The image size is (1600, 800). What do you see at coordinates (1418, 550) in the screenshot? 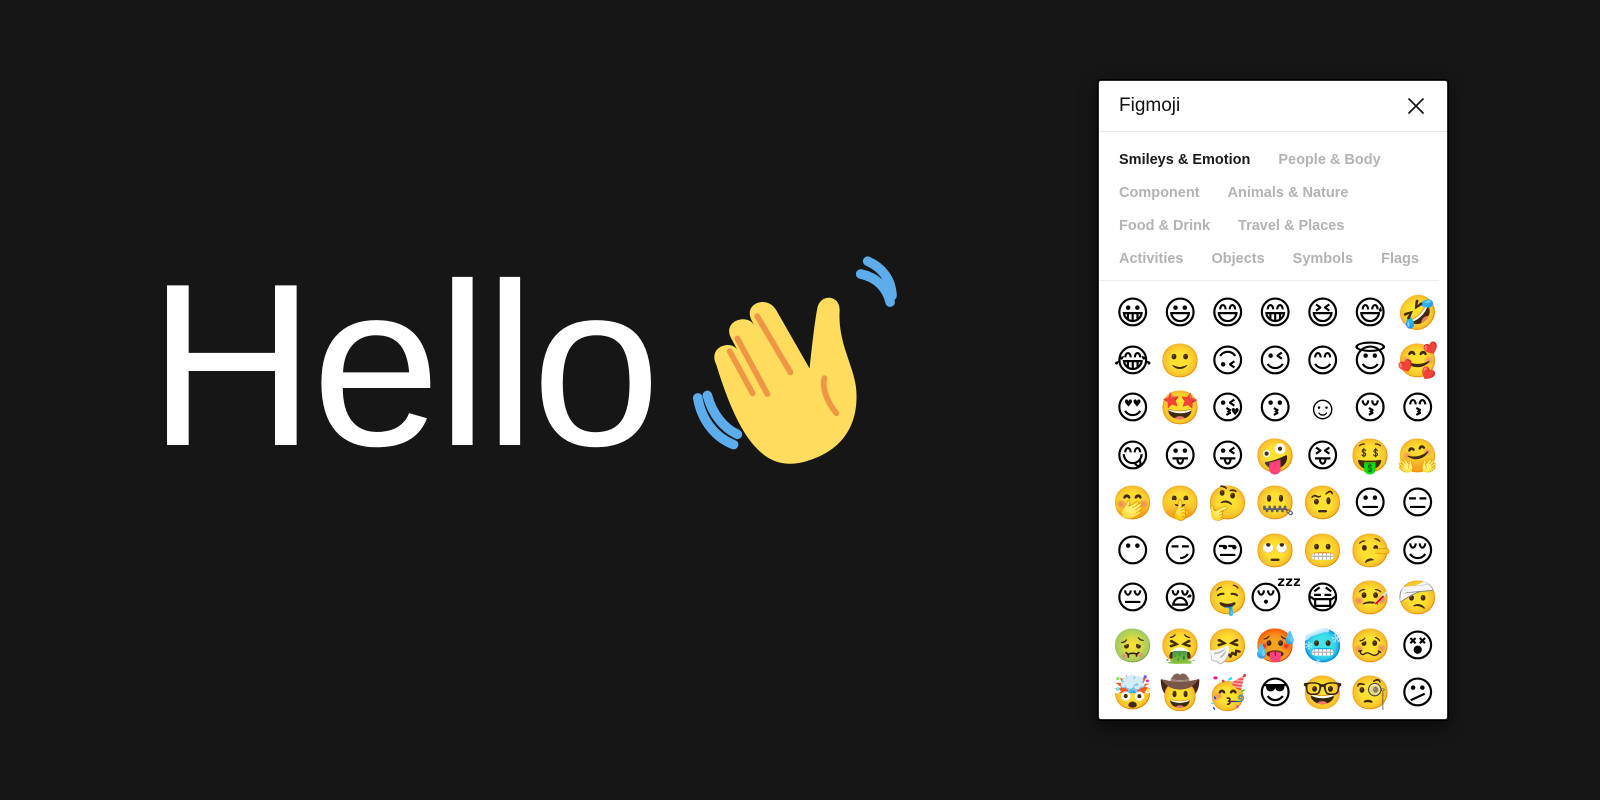
I see `relieved-face-icon: 😌` at bounding box center [1418, 550].